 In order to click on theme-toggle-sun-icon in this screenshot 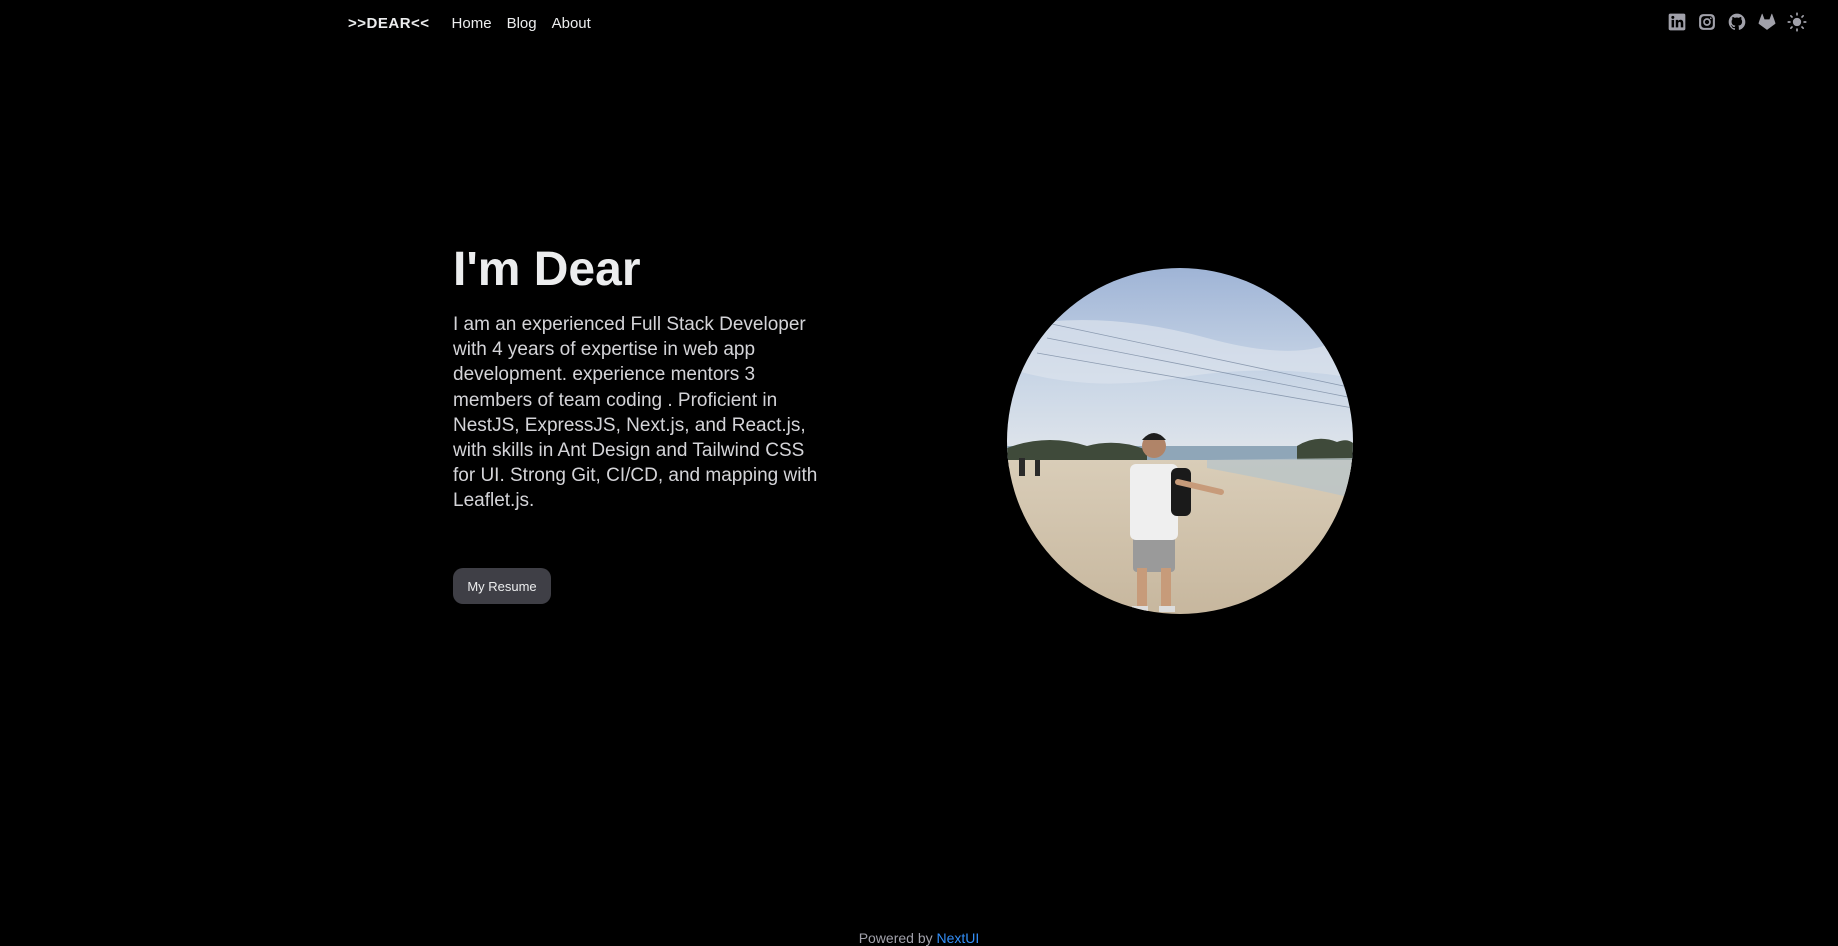, I will do `click(1797, 22)`.